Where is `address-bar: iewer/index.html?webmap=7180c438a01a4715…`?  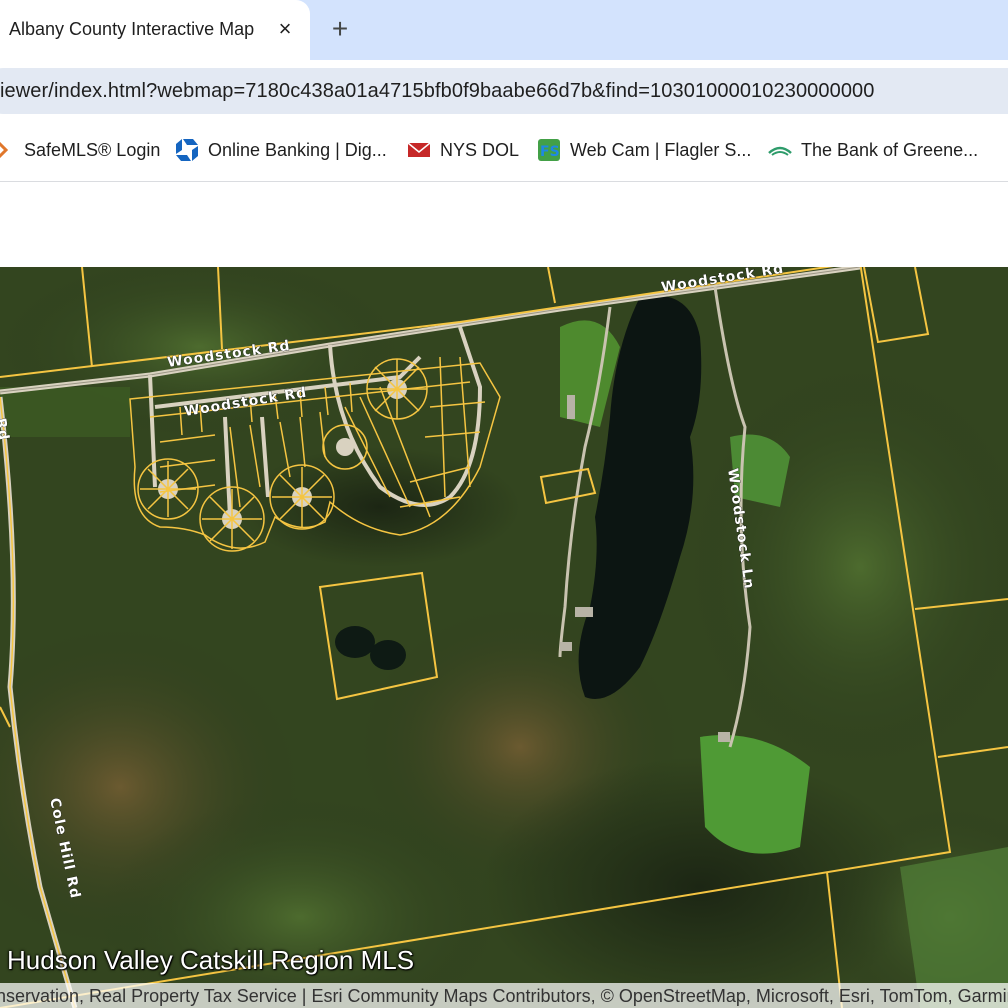 address-bar: iewer/index.html?webmap=7180c438a01a4715… is located at coordinates (504, 91).